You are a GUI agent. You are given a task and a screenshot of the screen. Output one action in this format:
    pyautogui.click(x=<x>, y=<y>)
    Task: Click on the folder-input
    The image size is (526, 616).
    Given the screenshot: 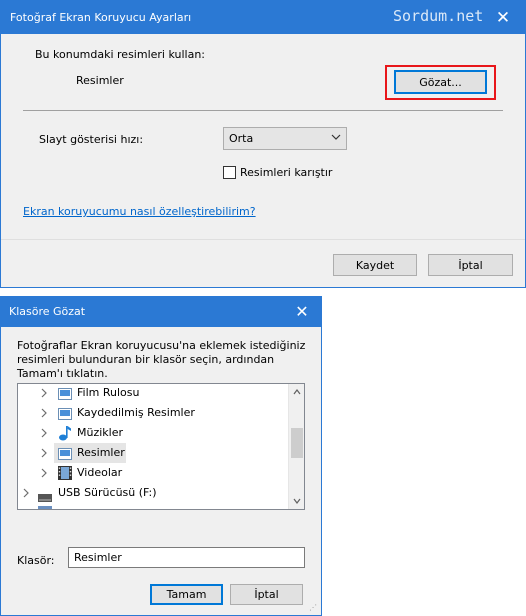 What is the action you would take?
    pyautogui.click(x=186, y=557)
    